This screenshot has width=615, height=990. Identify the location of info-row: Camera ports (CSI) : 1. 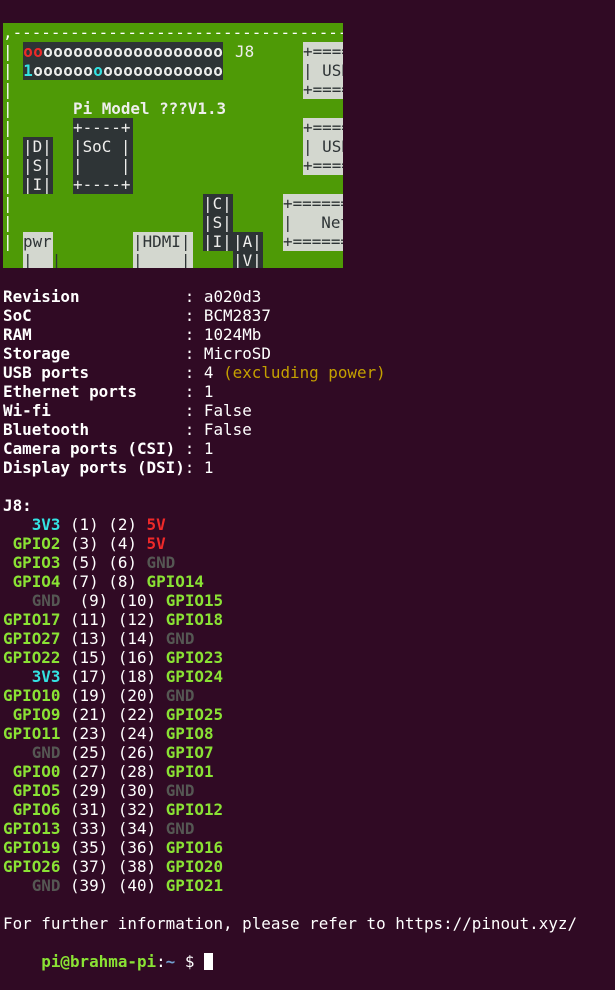
(108, 448).